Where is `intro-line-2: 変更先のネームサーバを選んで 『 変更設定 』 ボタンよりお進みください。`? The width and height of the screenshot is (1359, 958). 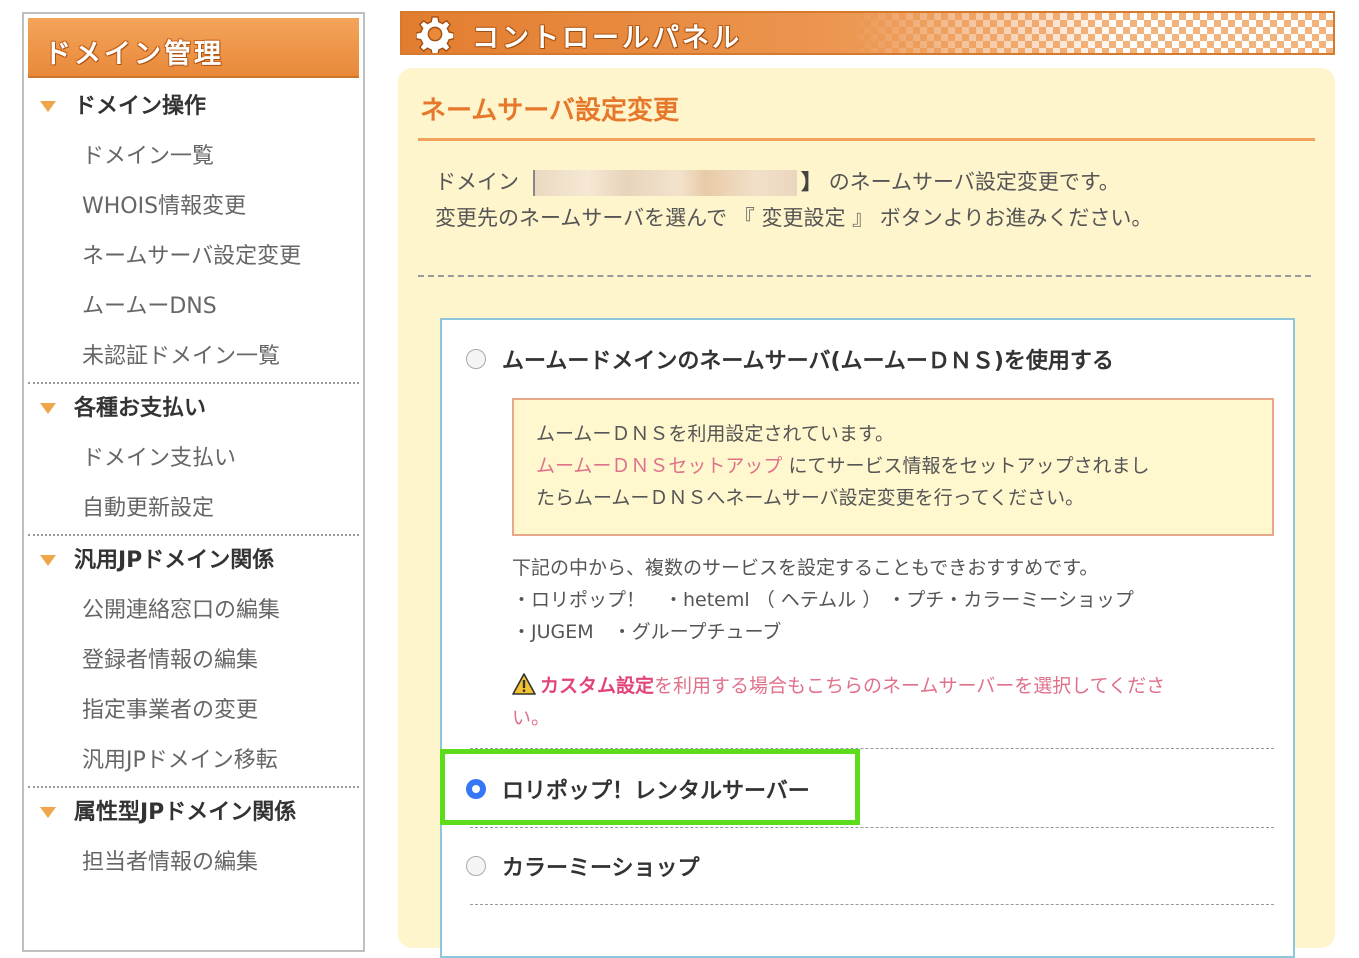 intro-line-2: 変更先のネームサーバを選んで 『 変更設定 』 ボタンよりお進みください。 is located at coordinates (794, 218).